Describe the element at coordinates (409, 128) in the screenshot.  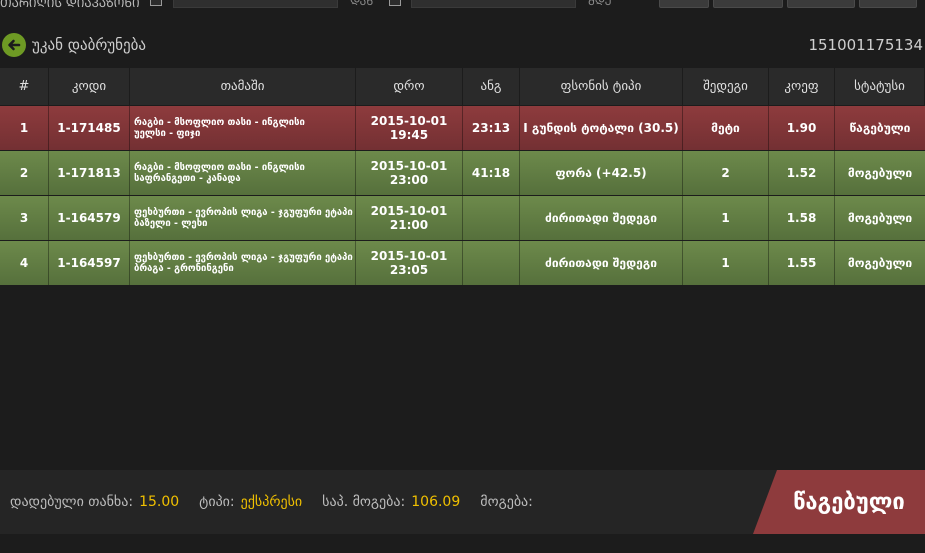
I see `row-date: 2015-10-01 19:45` at that location.